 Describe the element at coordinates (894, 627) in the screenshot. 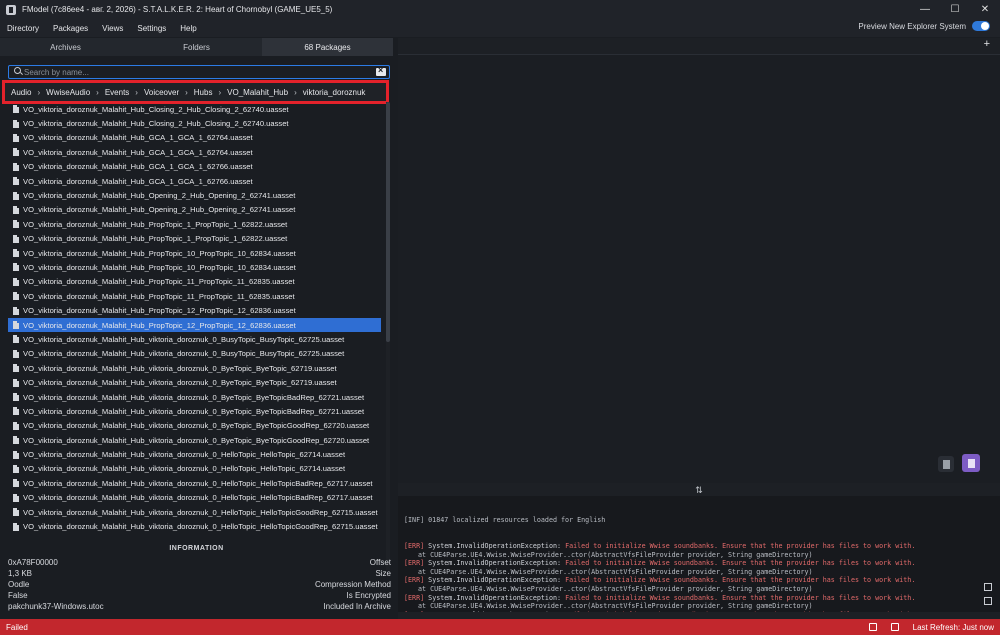

I see `refresh-icon` at that location.